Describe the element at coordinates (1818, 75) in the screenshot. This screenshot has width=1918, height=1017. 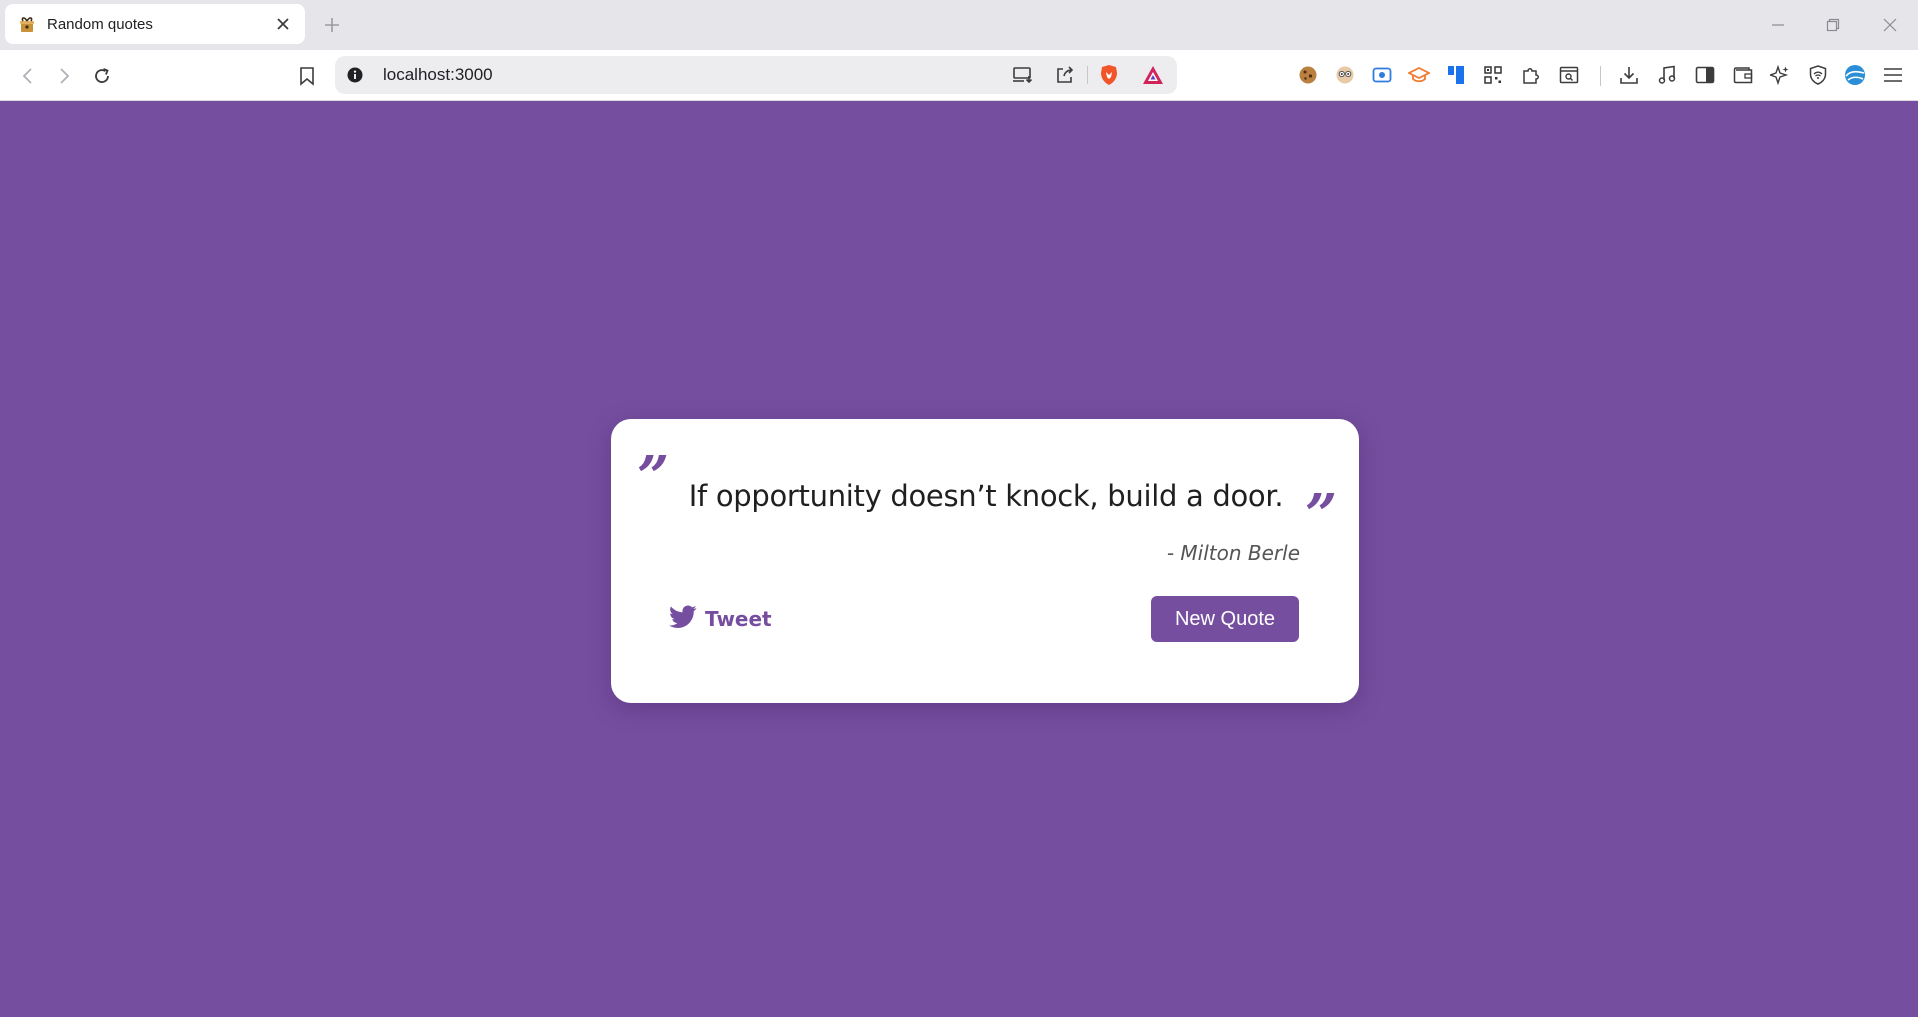
I see `vpn-shield-icon` at that location.